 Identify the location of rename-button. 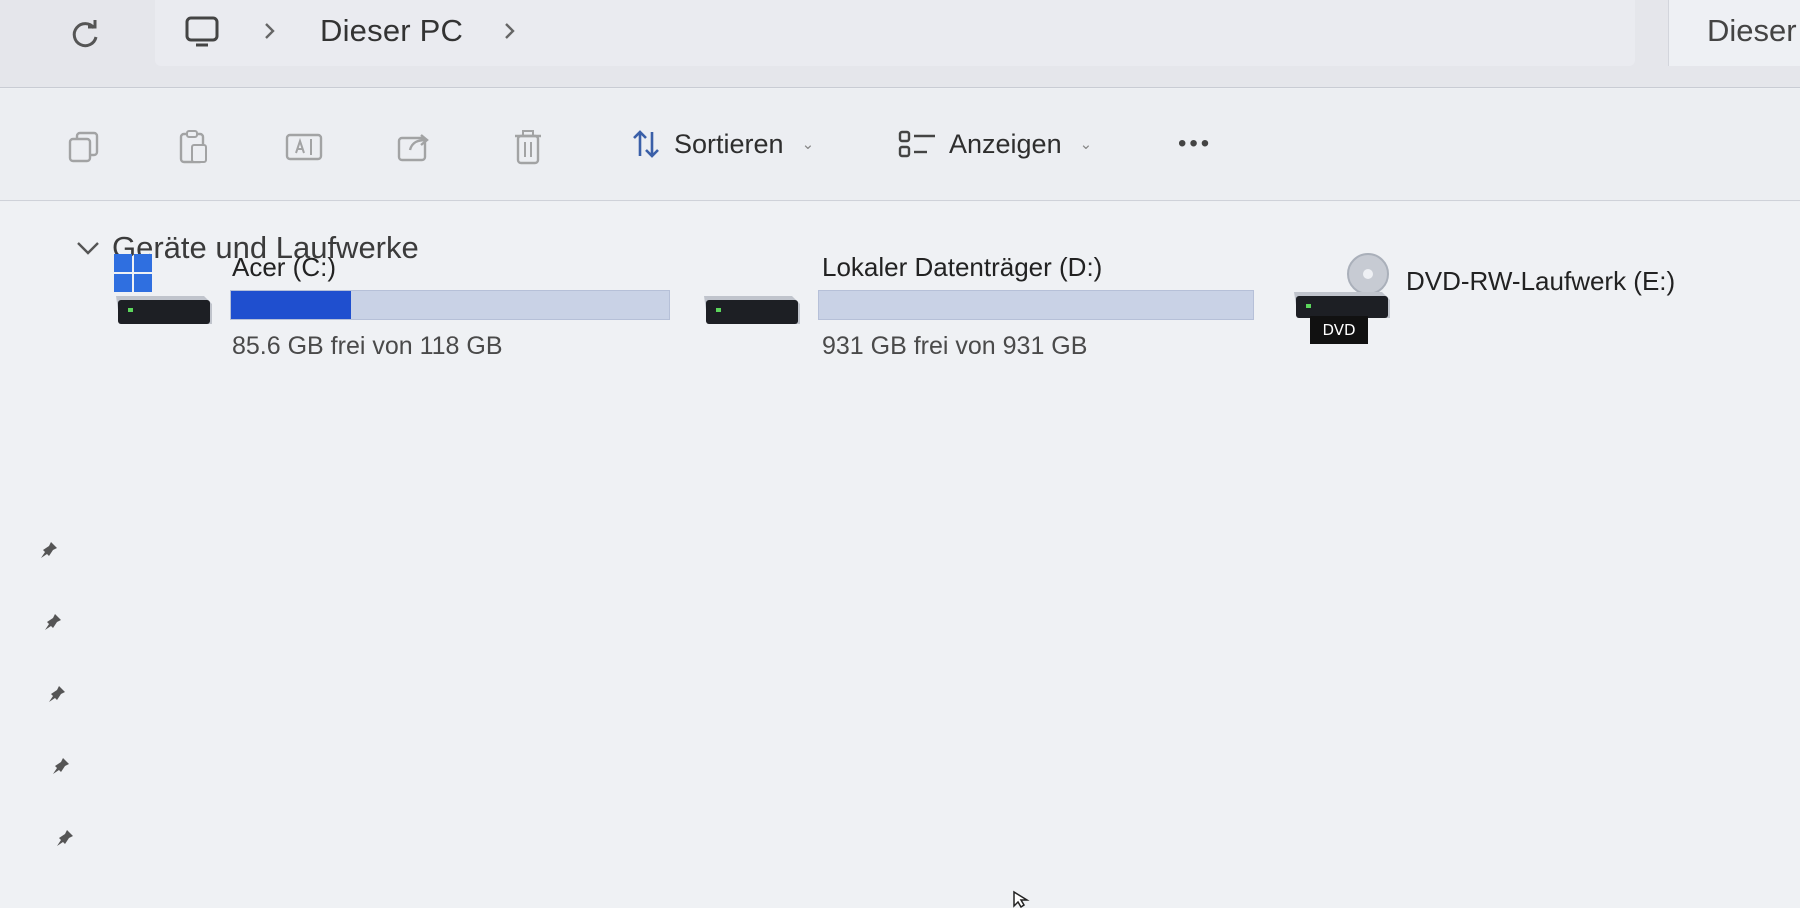
(304, 147).